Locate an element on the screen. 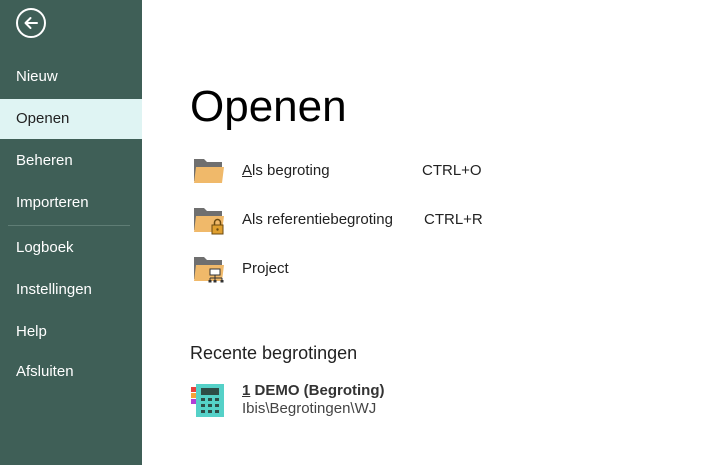  arrow-left-icon is located at coordinates (31, 23).